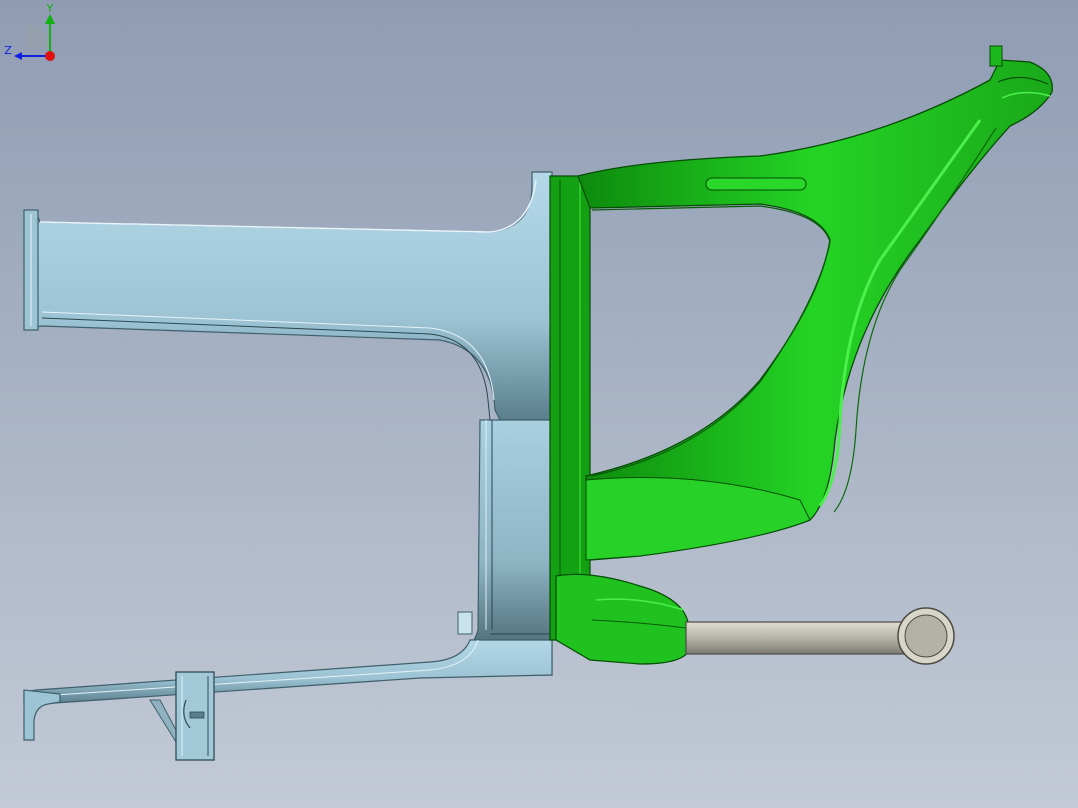  I want to click on triad-y-label: Y, so click(50, 8).